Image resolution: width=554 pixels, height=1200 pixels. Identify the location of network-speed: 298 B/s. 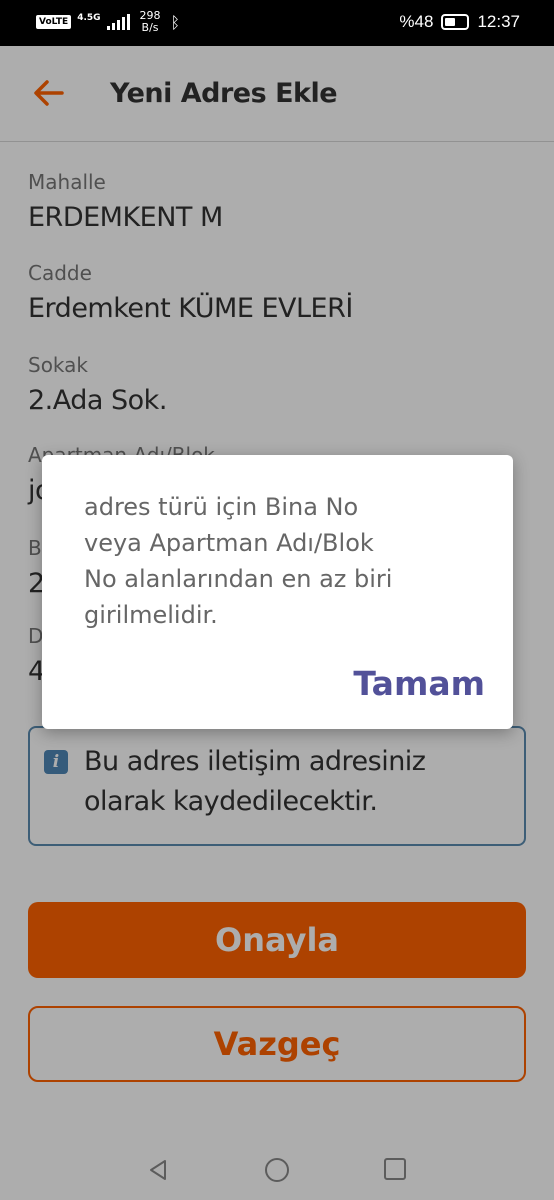
(150, 22).